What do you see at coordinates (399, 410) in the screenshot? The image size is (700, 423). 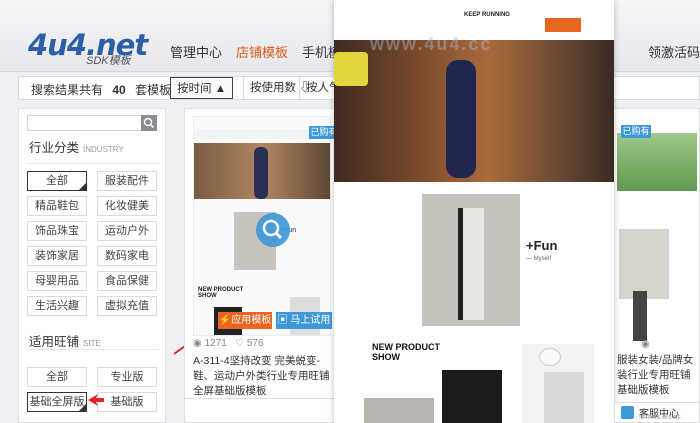 I see `preview-model-image` at bounding box center [399, 410].